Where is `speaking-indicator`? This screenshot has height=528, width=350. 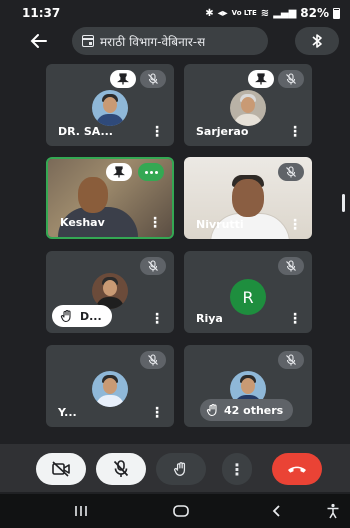
speaking-indicator is located at coordinates (151, 172).